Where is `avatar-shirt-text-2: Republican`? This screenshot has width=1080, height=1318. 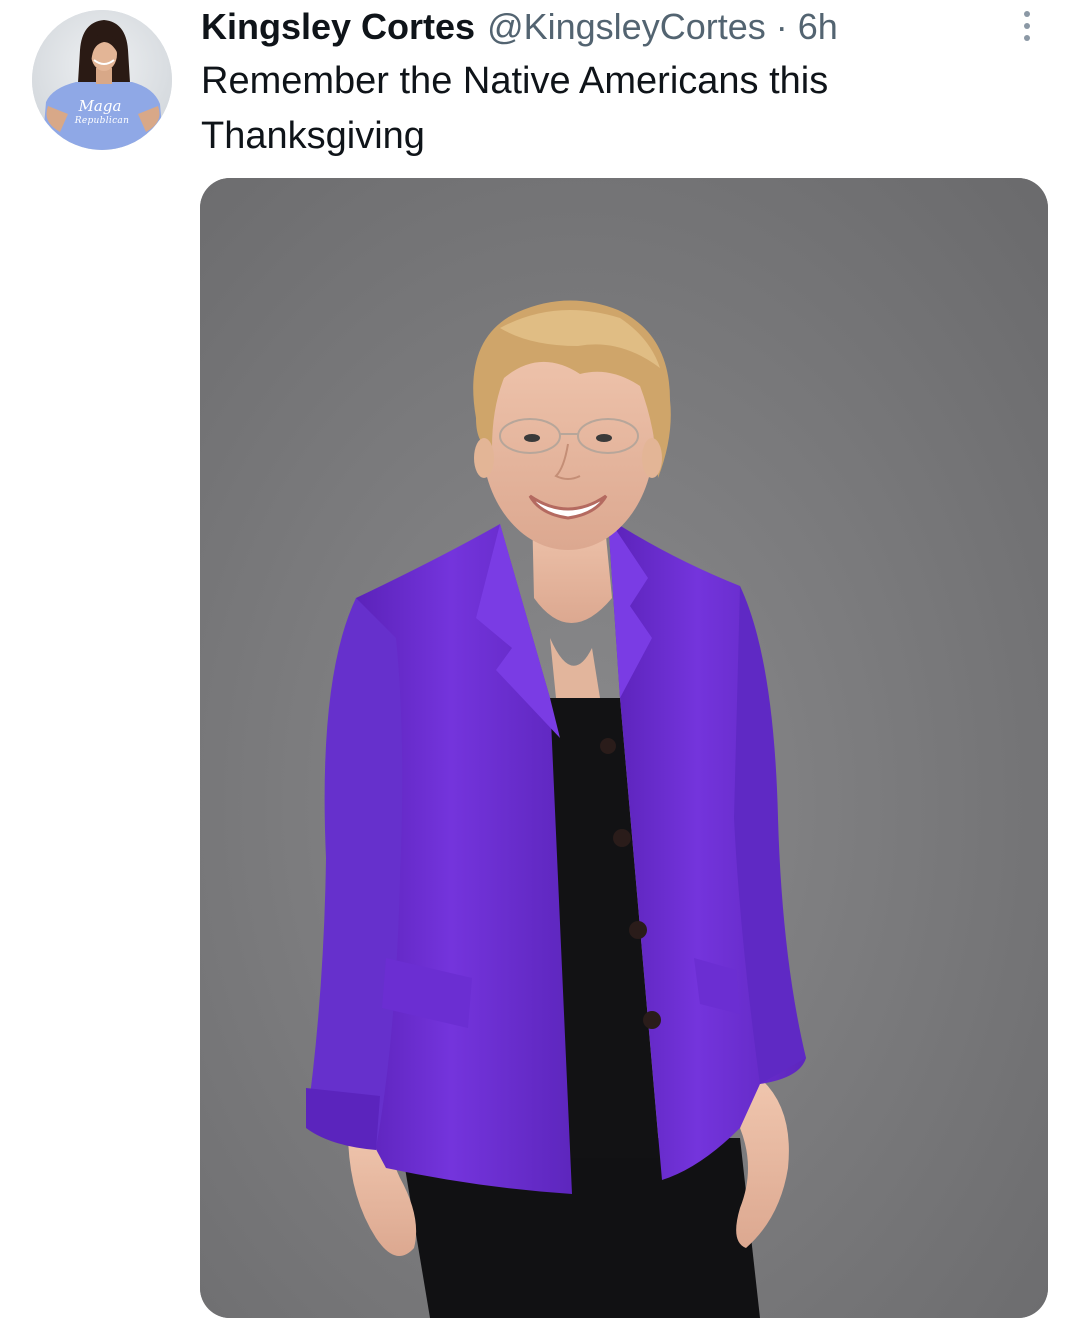
avatar-shirt-text-2: Republican is located at coordinates (102, 121).